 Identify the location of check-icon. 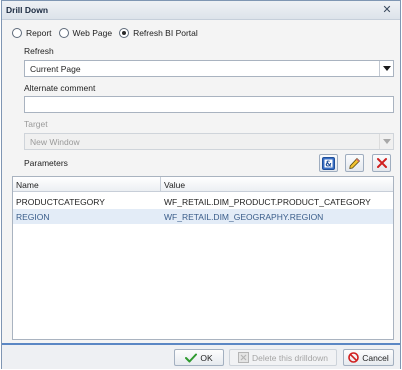
(191, 358).